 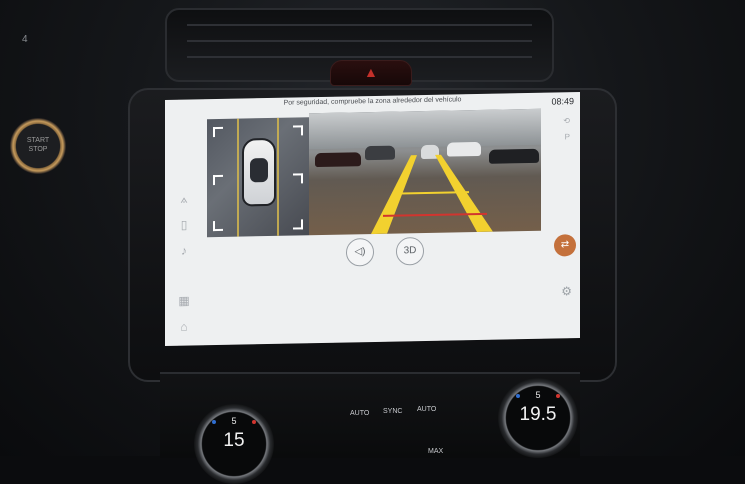 I want to click on parking-guides, so click(x=432, y=194).